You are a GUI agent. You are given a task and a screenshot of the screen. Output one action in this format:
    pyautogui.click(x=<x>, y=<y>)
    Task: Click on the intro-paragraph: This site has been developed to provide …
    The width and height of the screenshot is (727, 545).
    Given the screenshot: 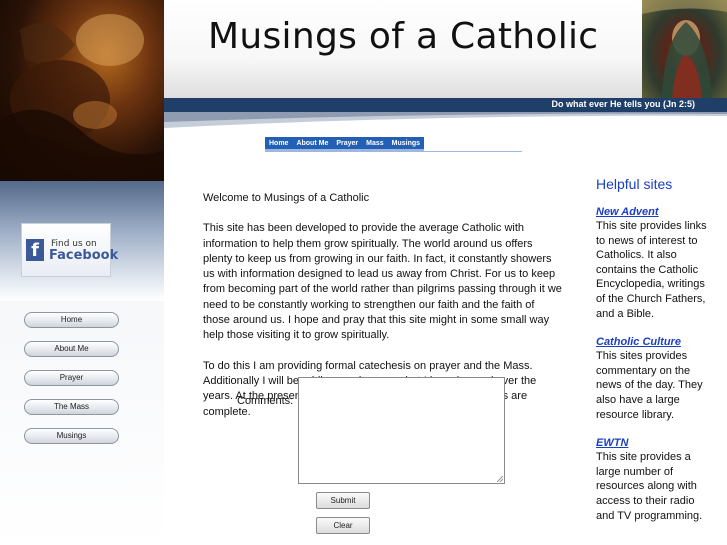 What is the action you would take?
    pyautogui.click(x=382, y=282)
    